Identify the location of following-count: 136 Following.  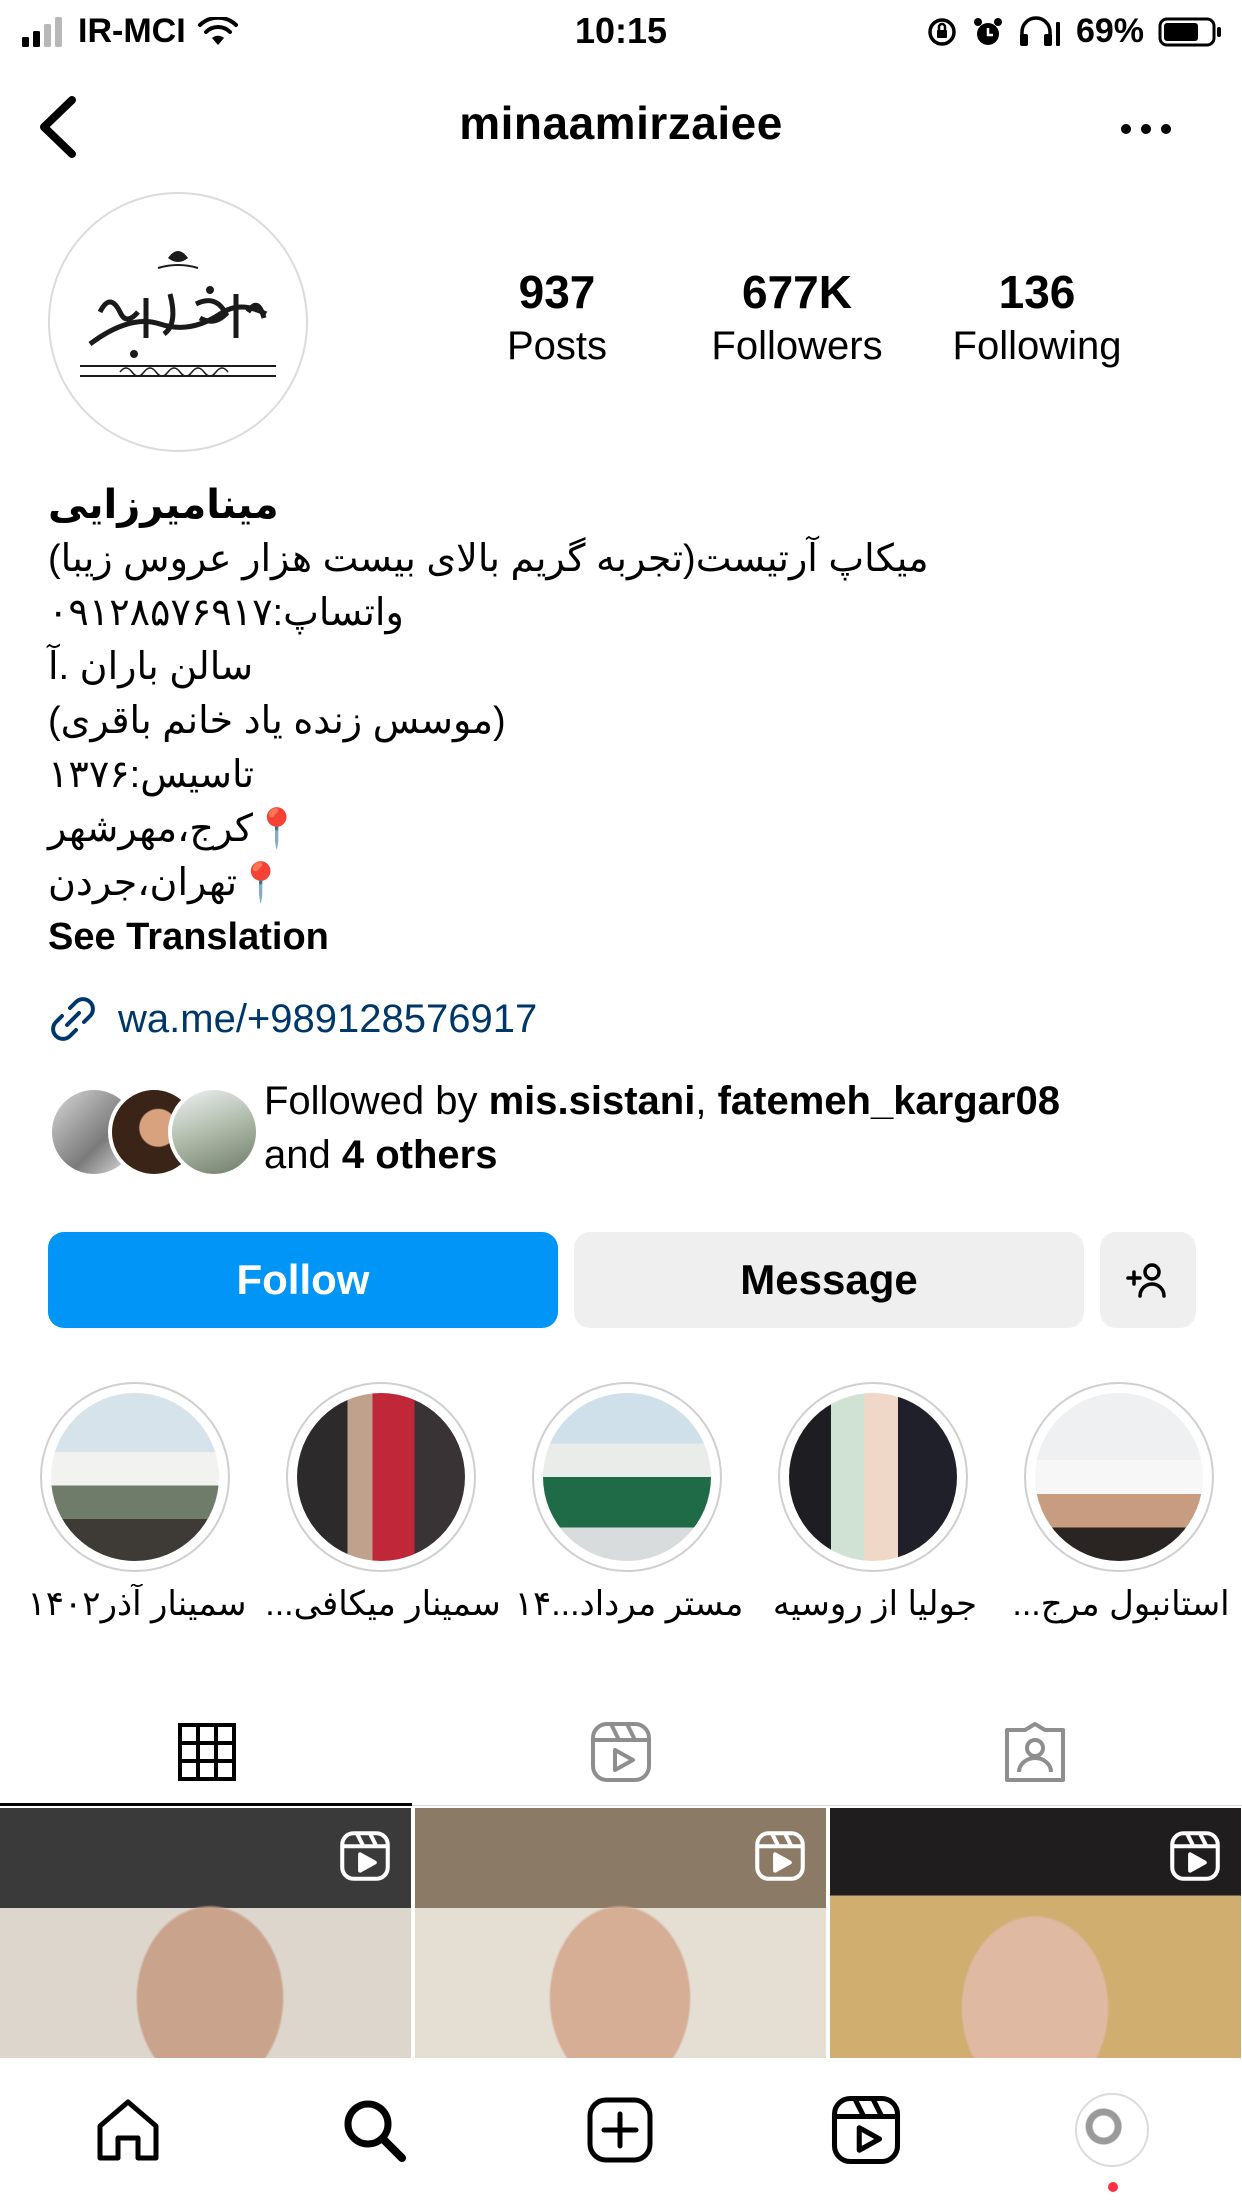
(1037, 318).